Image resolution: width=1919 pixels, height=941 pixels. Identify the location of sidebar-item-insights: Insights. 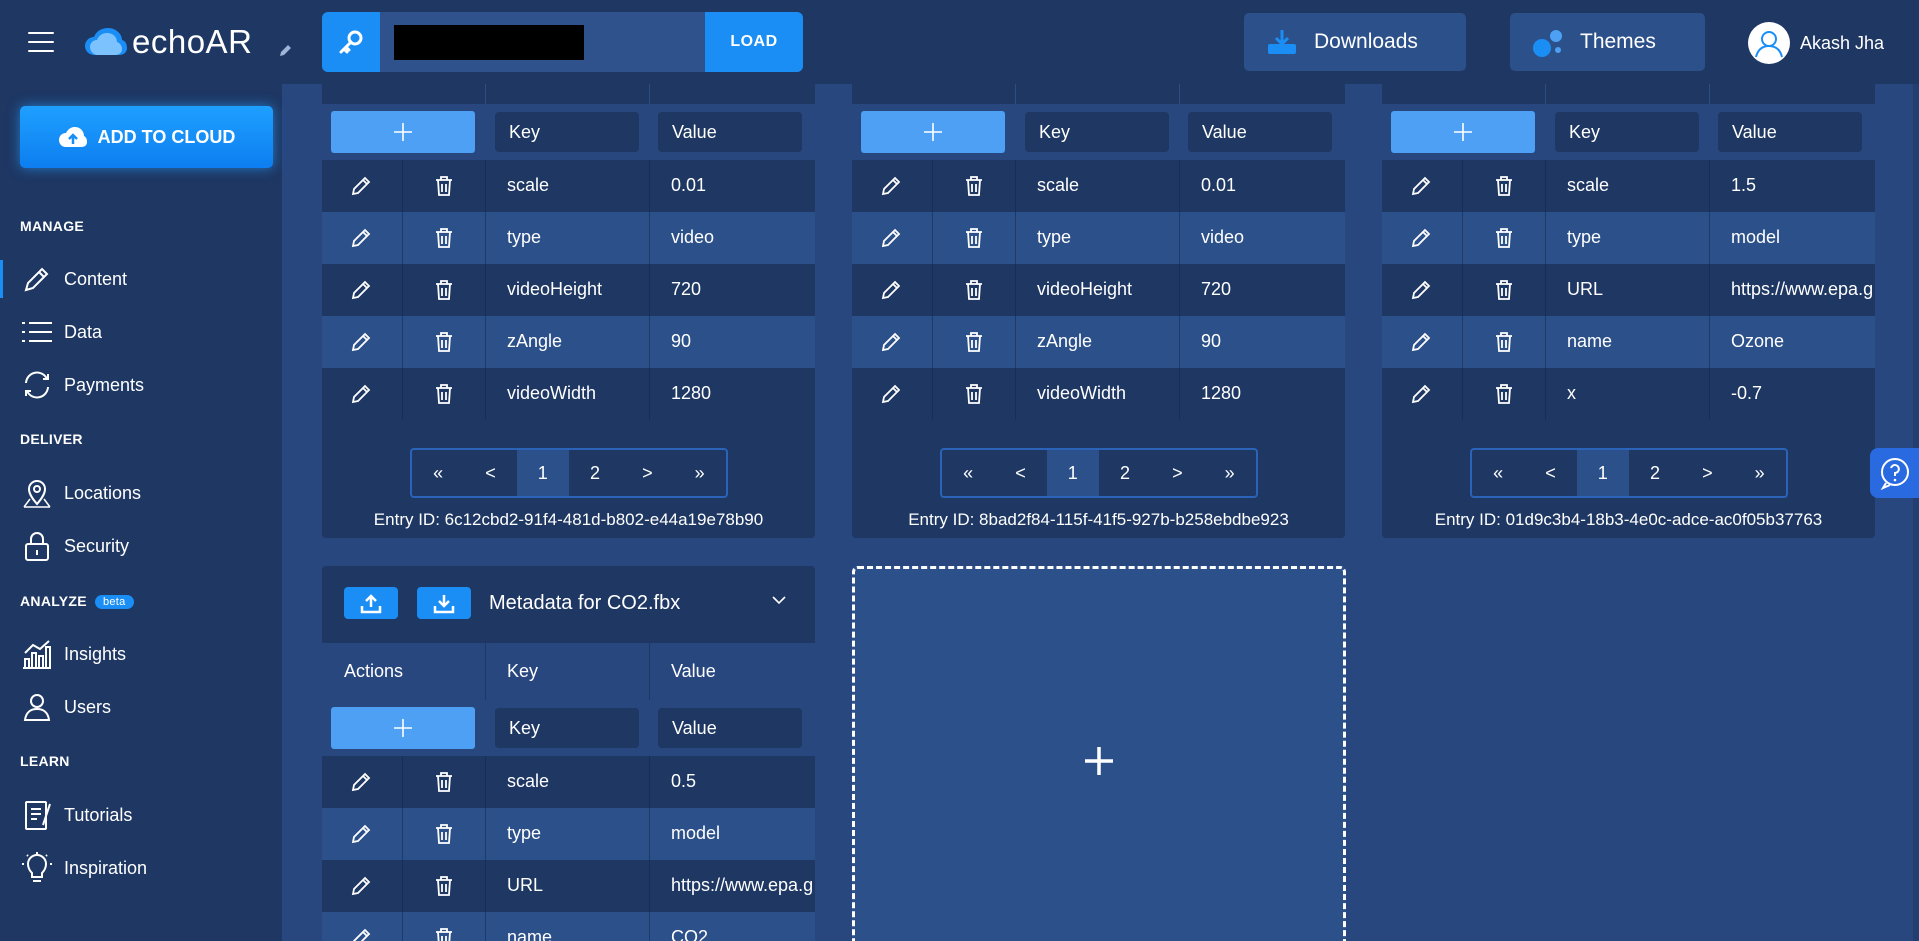
(151, 654).